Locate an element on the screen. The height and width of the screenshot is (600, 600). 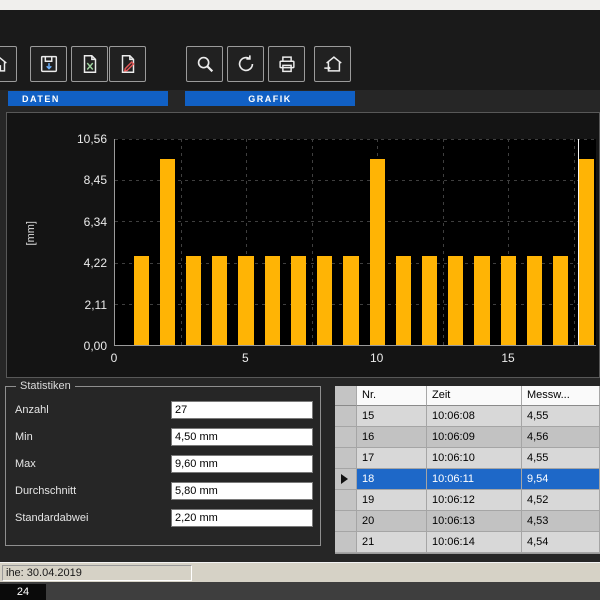
recycle-icon is located at coordinates (245, 63).